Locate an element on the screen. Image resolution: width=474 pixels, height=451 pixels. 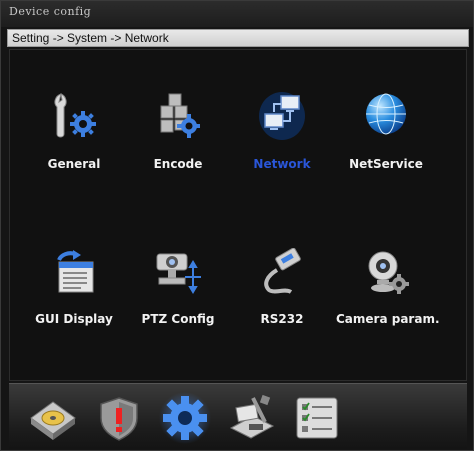
ptz-camera-icon is located at coordinates (178, 273).